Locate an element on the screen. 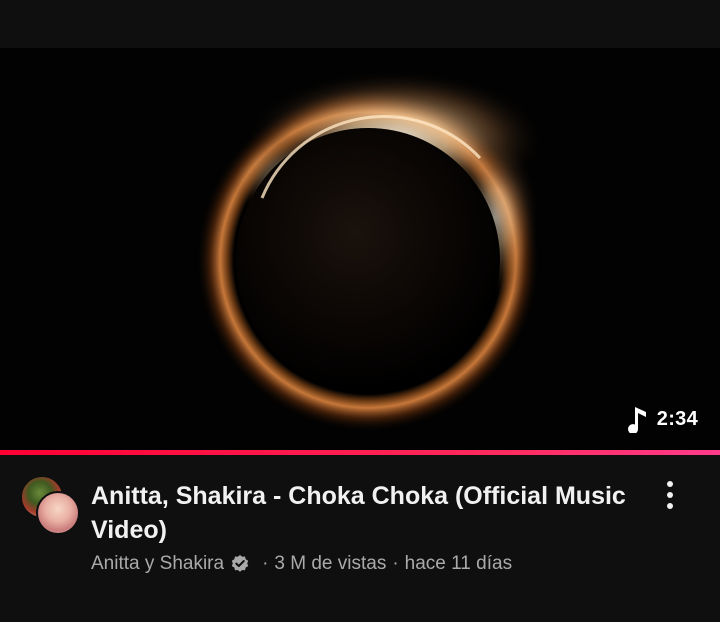  upload-age: hace 11 días is located at coordinates (458, 563).